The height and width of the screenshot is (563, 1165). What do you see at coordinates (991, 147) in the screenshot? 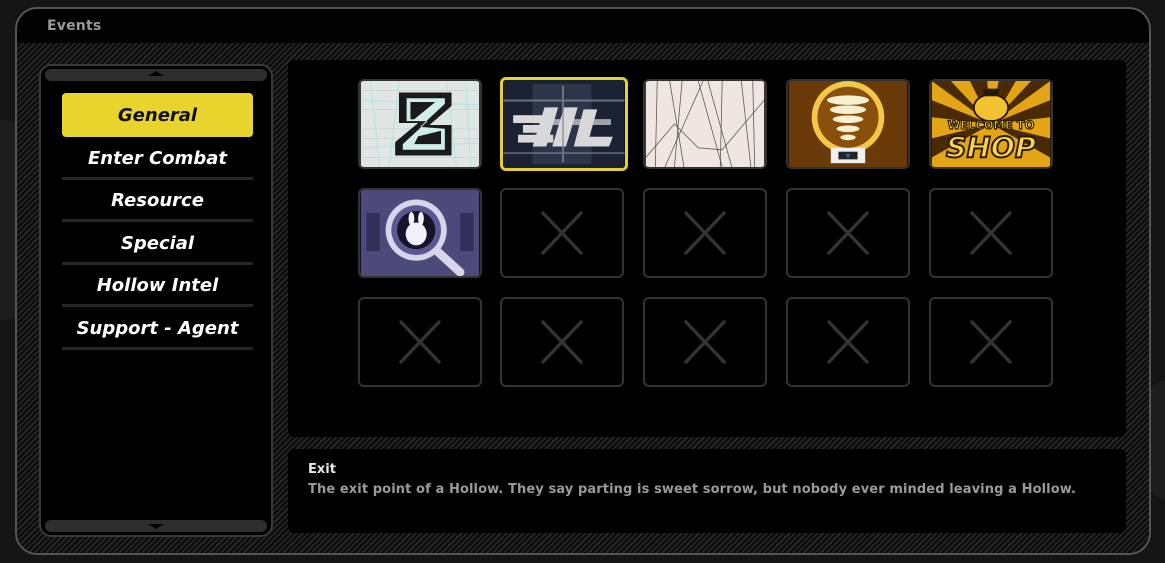
I see `shop-line2: SHOP` at bounding box center [991, 147].